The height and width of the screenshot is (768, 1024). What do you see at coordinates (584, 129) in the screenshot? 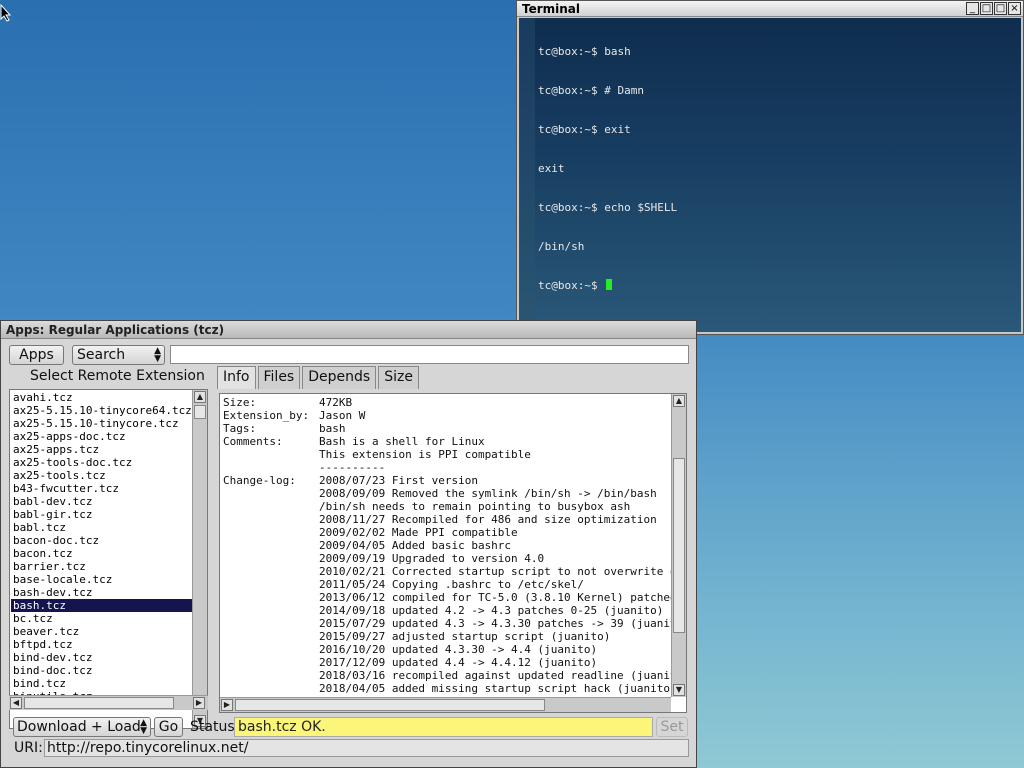
I see `terminal-line: tc@box:~$ exit` at bounding box center [584, 129].